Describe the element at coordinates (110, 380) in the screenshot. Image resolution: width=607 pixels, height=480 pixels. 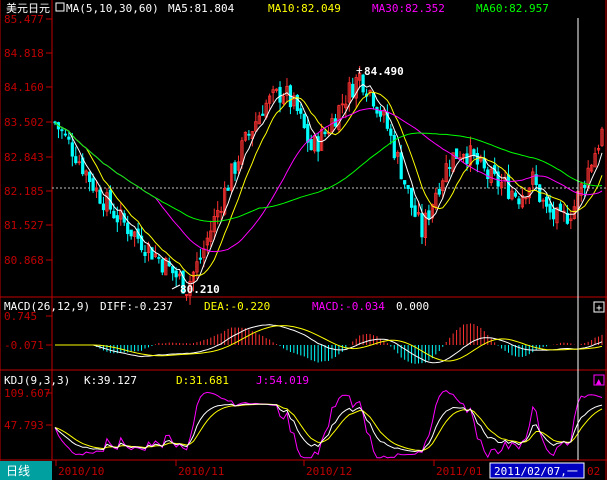
I see `kdj-k: K:39.127` at that location.